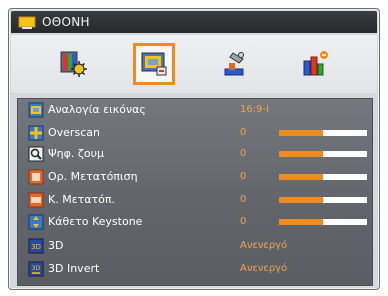 The width and height of the screenshot is (388, 296). Describe the element at coordinates (66, 22) in the screenshot. I see `menu-title: ΟΘΟΝΗ` at that location.